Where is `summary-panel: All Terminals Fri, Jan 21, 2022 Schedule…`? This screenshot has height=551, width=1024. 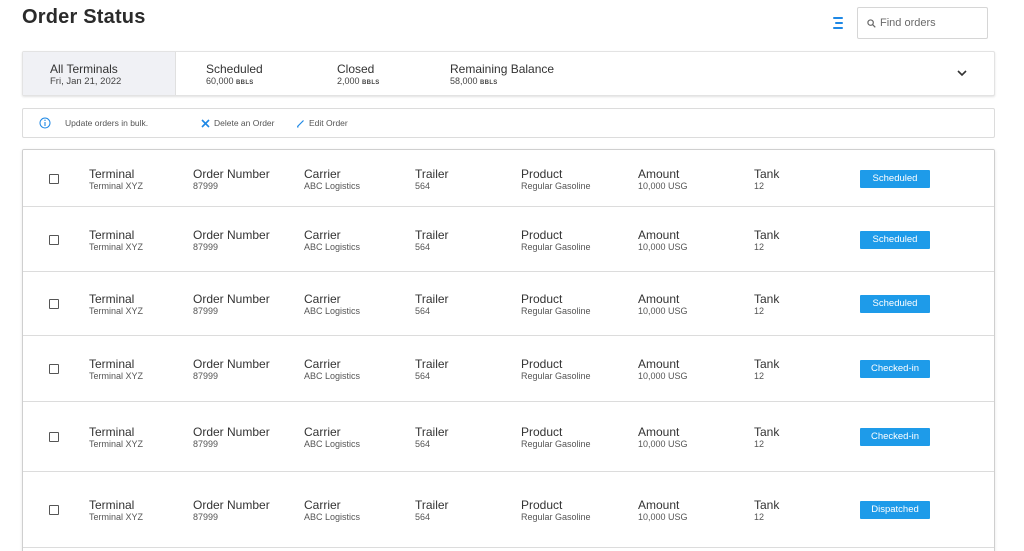 summary-panel: All Terminals Fri, Jan 21, 2022 Schedule… is located at coordinates (508, 73).